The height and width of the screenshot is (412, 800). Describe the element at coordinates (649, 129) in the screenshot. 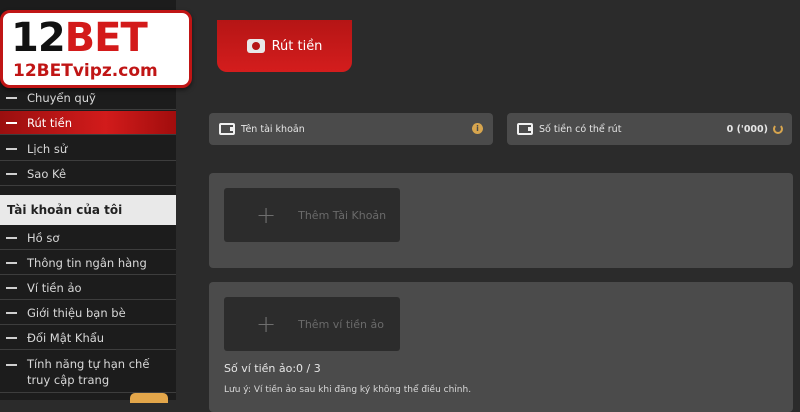

I see `withdrawable-amount-field: Số tiền có thể rút 0 ('000)` at that location.